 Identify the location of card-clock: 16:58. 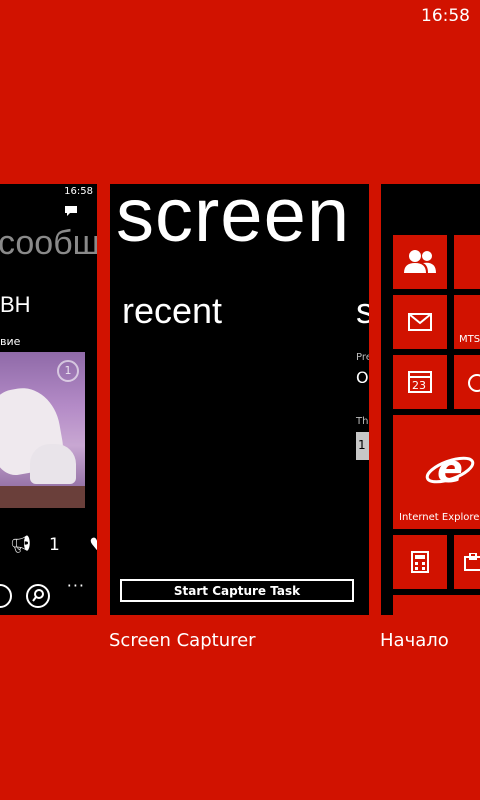
(78, 191).